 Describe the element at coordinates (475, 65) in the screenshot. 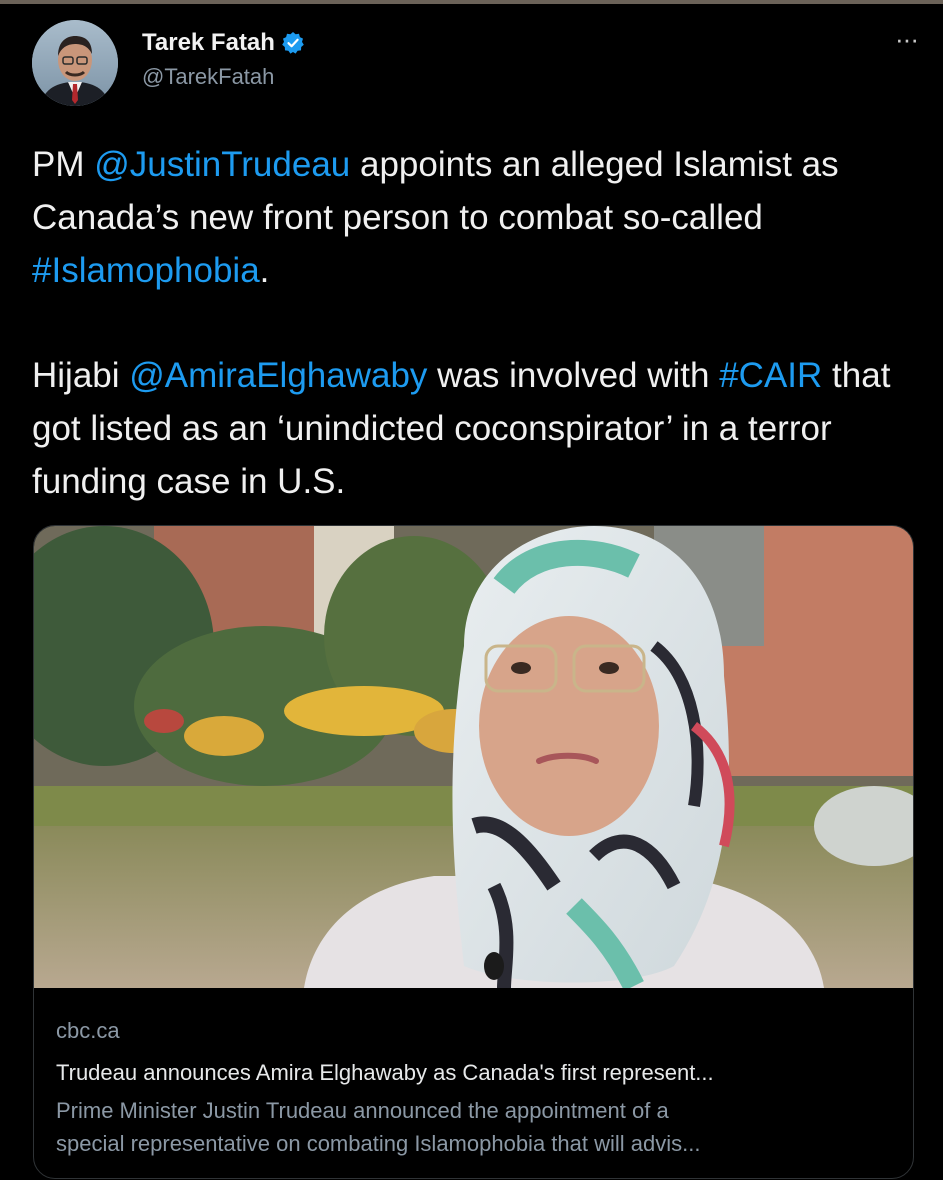

I see `tweet-header: Tarek Fatah @TarekFatah ···` at that location.